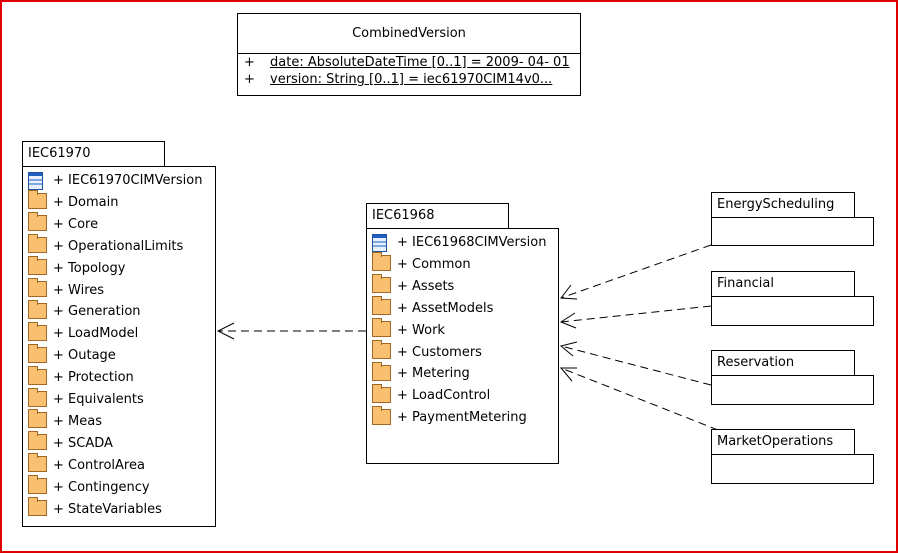 This screenshot has height=553, width=898. I want to click on member-label: + Common, so click(434, 264).